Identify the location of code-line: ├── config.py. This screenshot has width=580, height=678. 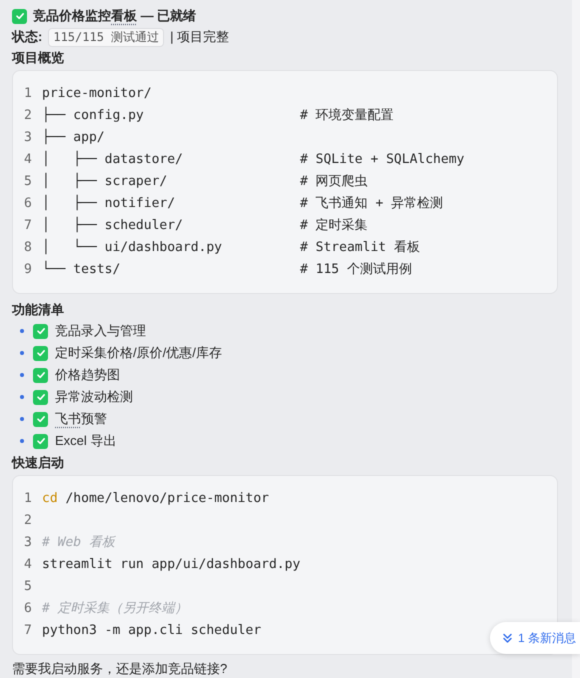
(93, 115).